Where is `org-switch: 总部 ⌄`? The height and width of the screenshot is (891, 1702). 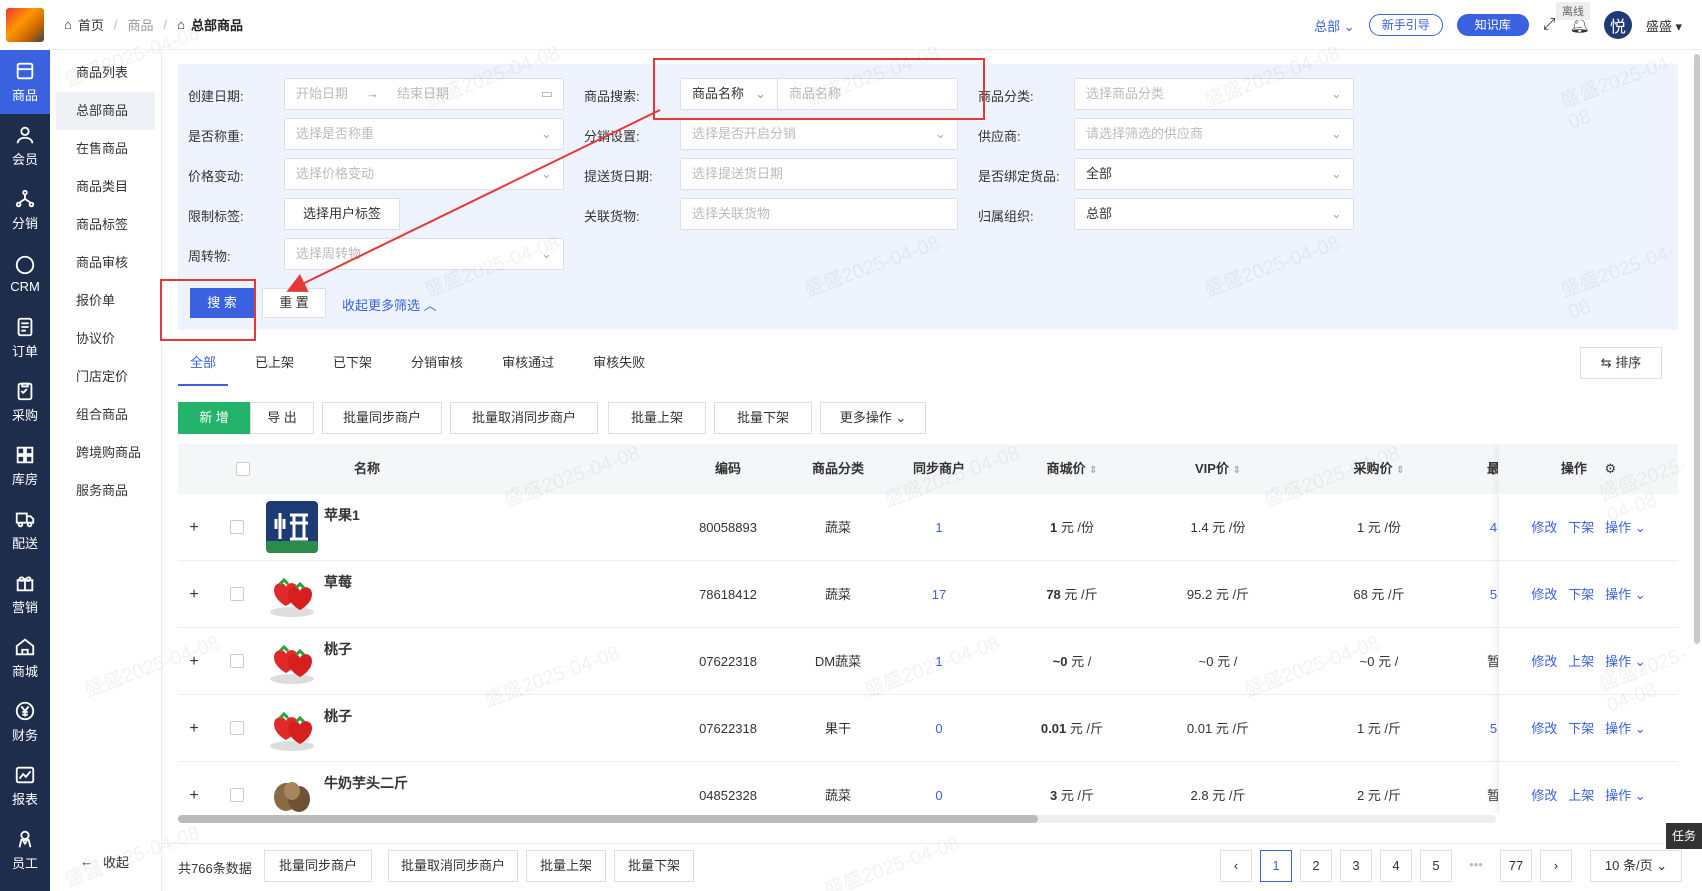 org-switch: 总部 ⌄ is located at coordinates (1334, 25).